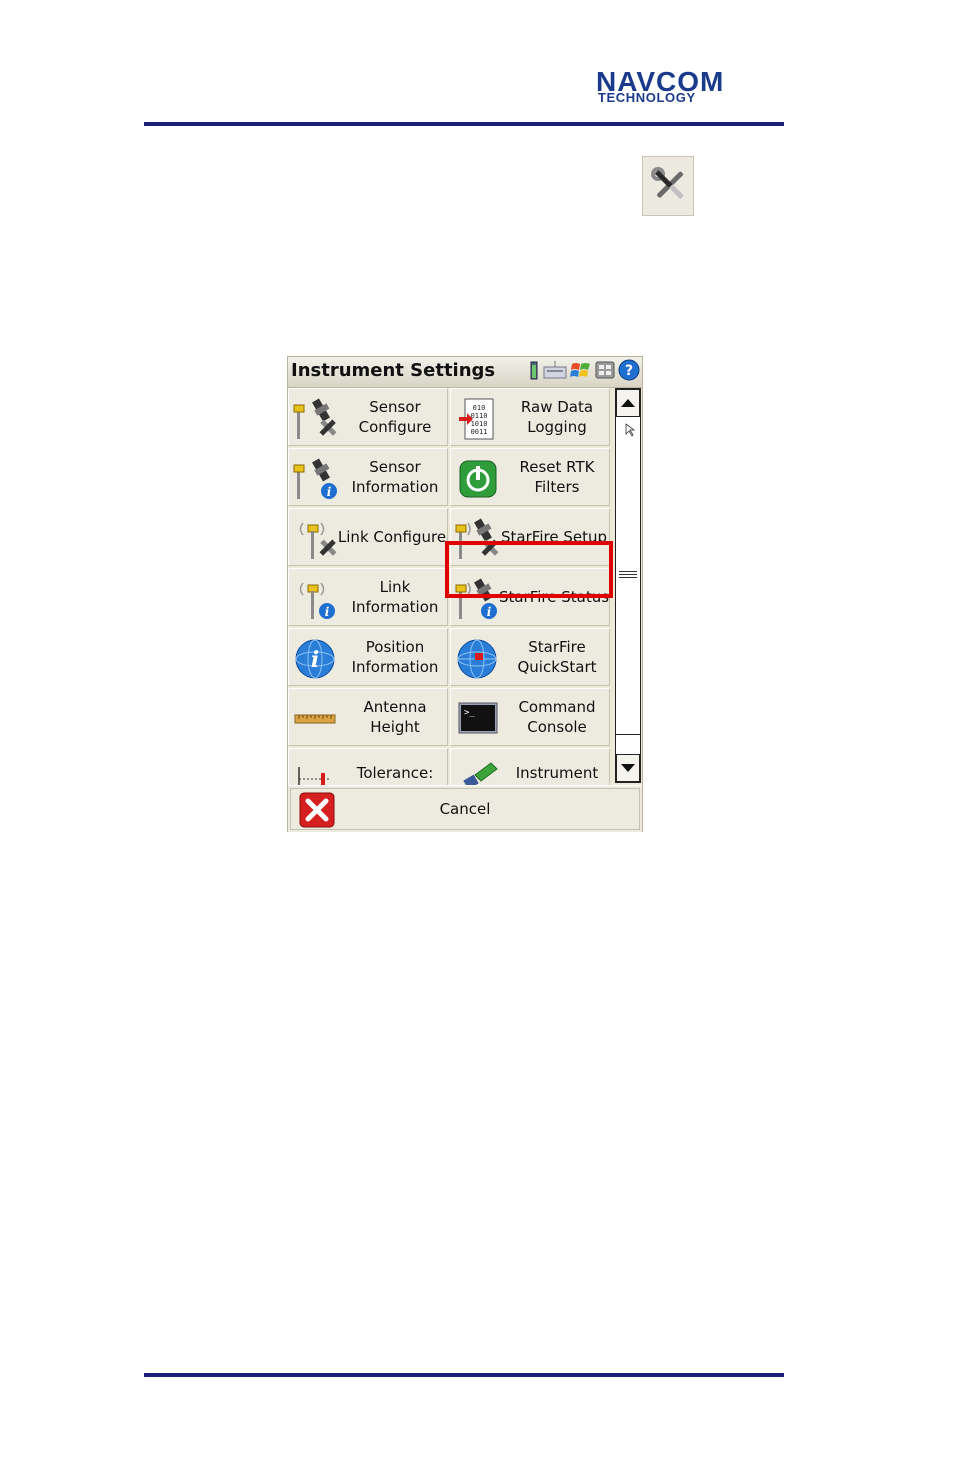 This screenshot has height=1475, width=954. What do you see at coordinates (393, 370) in the screenshot?
I see `window-title: Instrument Settings` at bounding box center [393, 370].